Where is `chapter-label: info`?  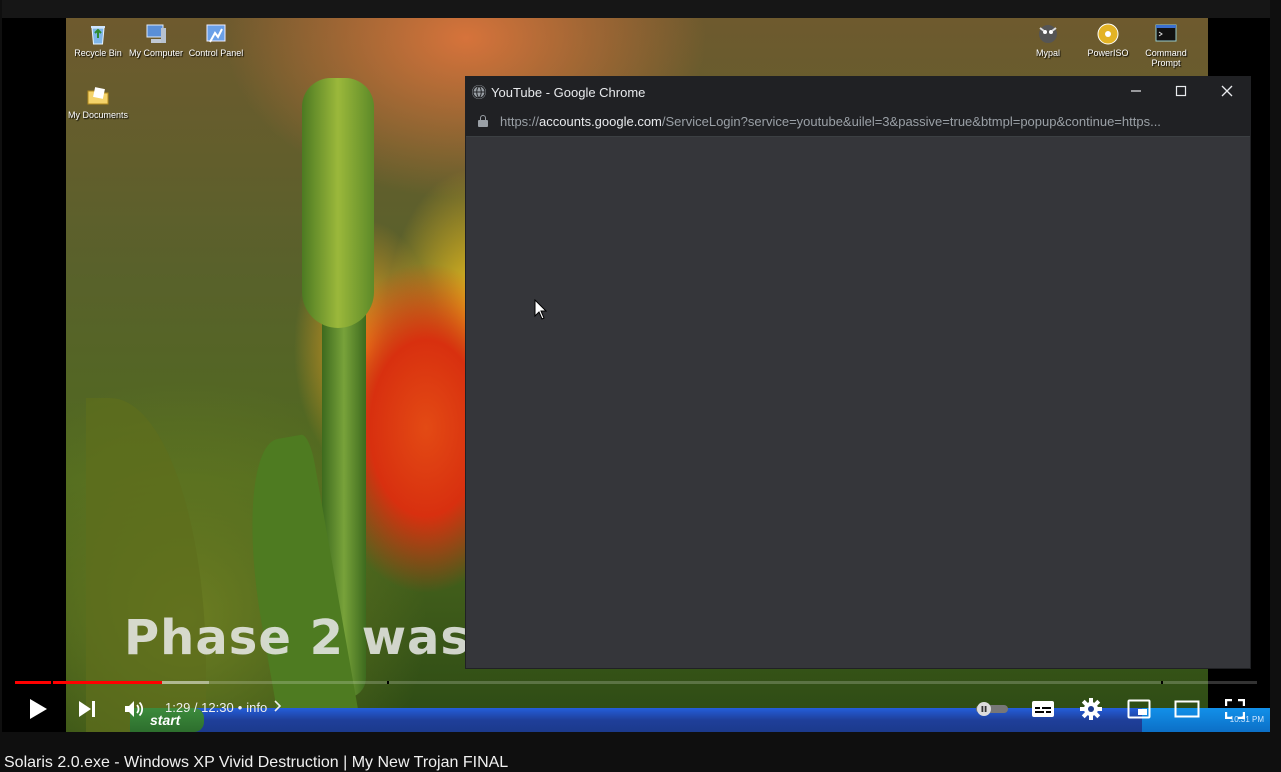 chapter-label: info is located at coordinates (256, 707).